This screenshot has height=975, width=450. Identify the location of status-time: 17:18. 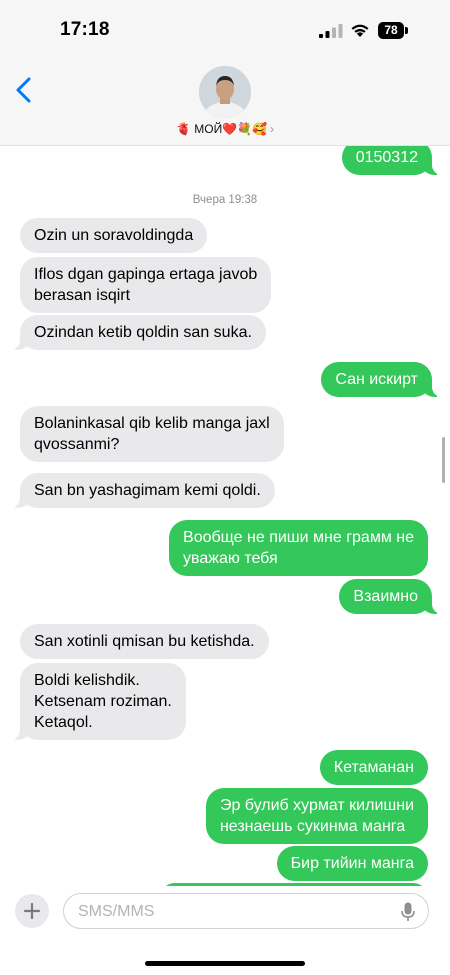
(85, 29).